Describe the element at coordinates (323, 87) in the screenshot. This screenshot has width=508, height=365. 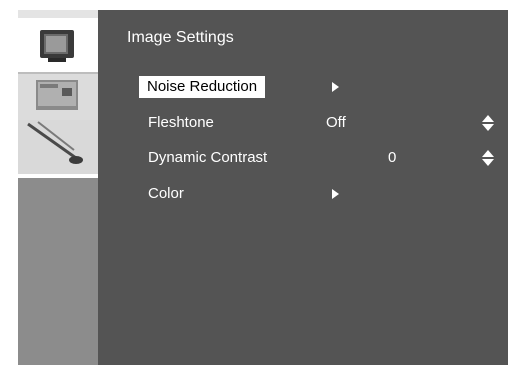
I see `menu-item-noise-reduction: Noise Reduction` at that location.